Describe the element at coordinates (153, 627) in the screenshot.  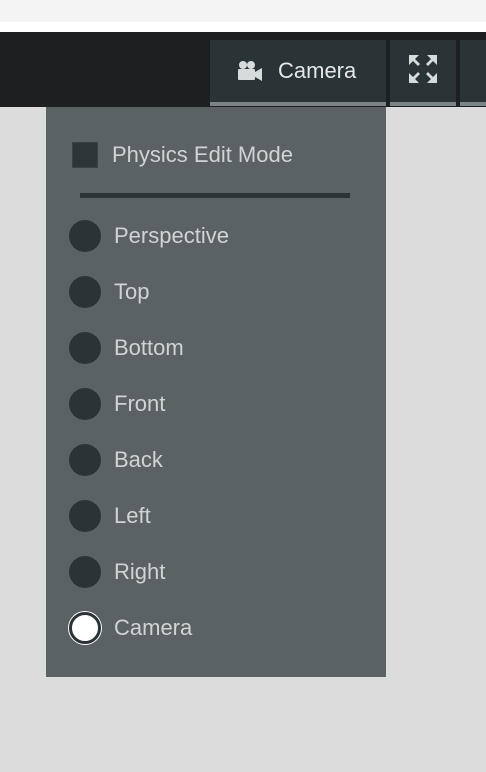
I see `view-option-label: Camera` at that location.